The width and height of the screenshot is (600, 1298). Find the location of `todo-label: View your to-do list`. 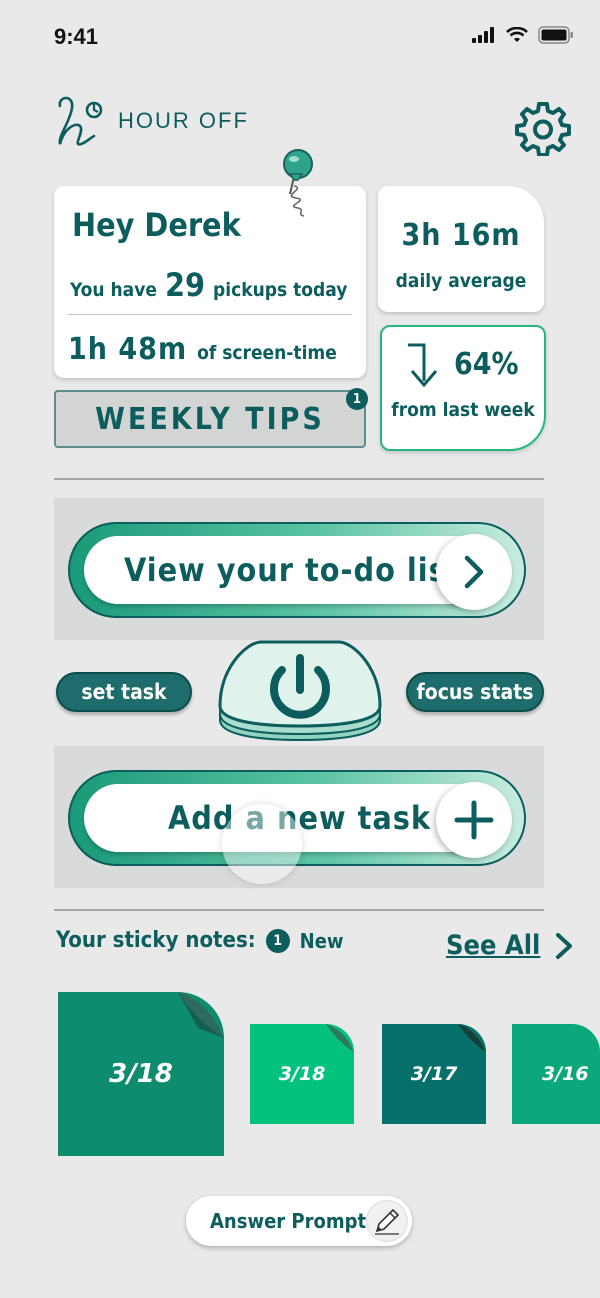

todo-label: View your to-do list is located at coordinates (293, 570).